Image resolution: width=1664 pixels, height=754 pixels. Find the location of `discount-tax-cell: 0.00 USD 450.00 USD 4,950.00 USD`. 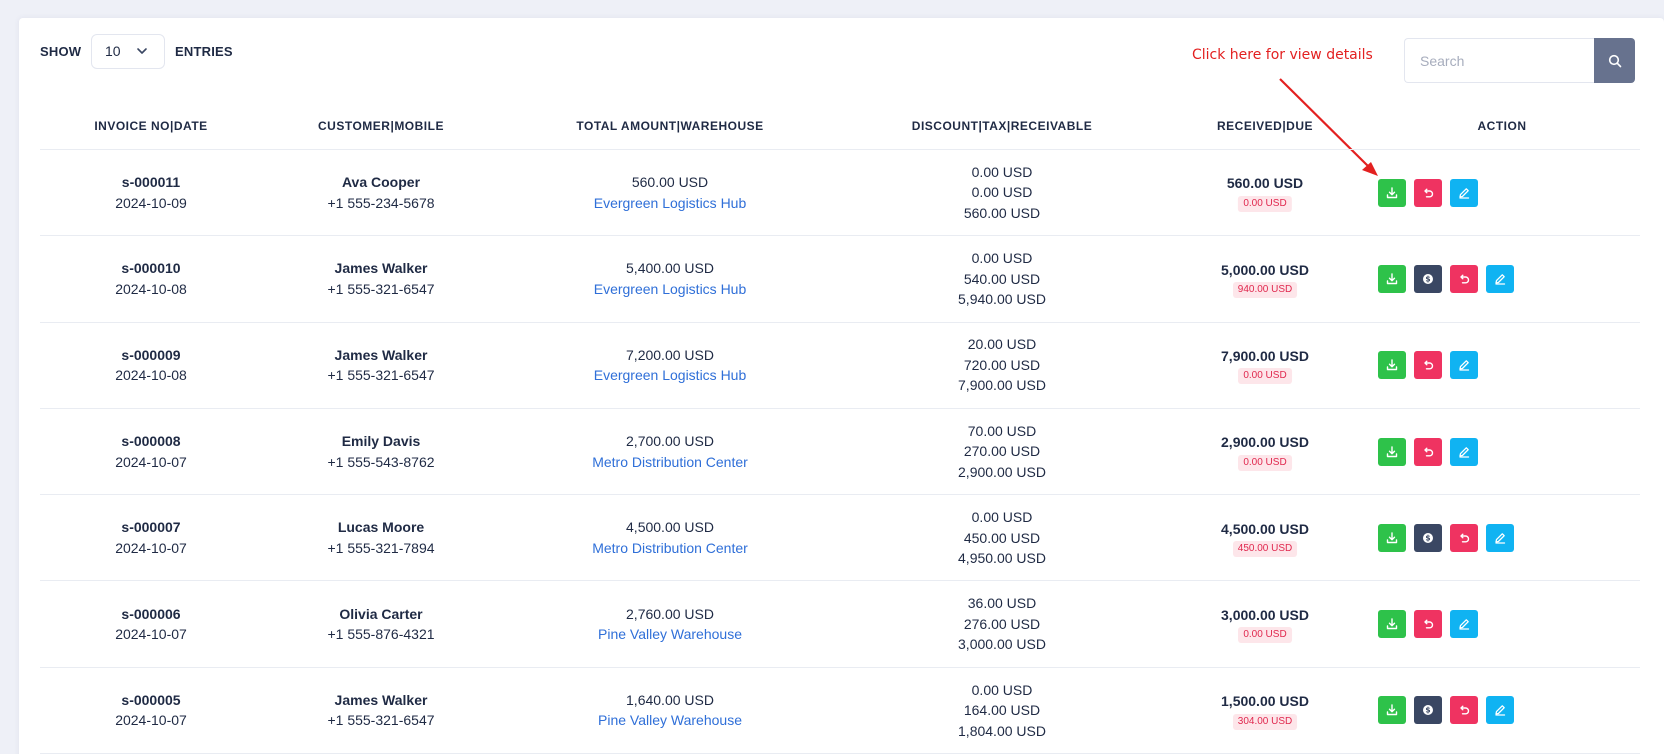

discount-tax-cell: 0.00 USD 450.00 USD 4,950.00 USD is located at coordinates (1002, 537).